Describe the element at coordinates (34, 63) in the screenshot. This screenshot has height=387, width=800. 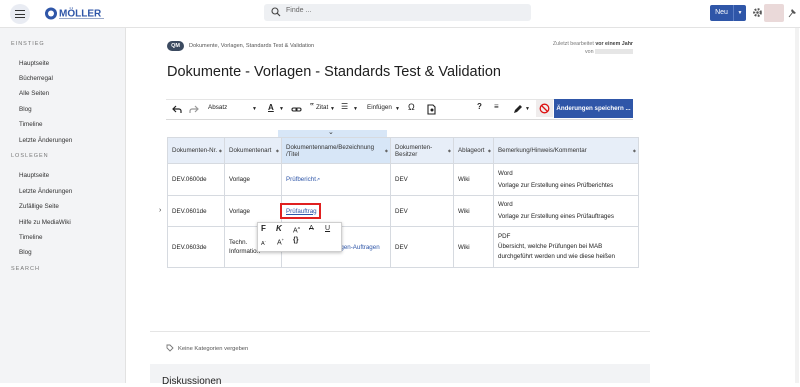
I see `sidebar-item-hauptseite: Hauptseite` at that location.